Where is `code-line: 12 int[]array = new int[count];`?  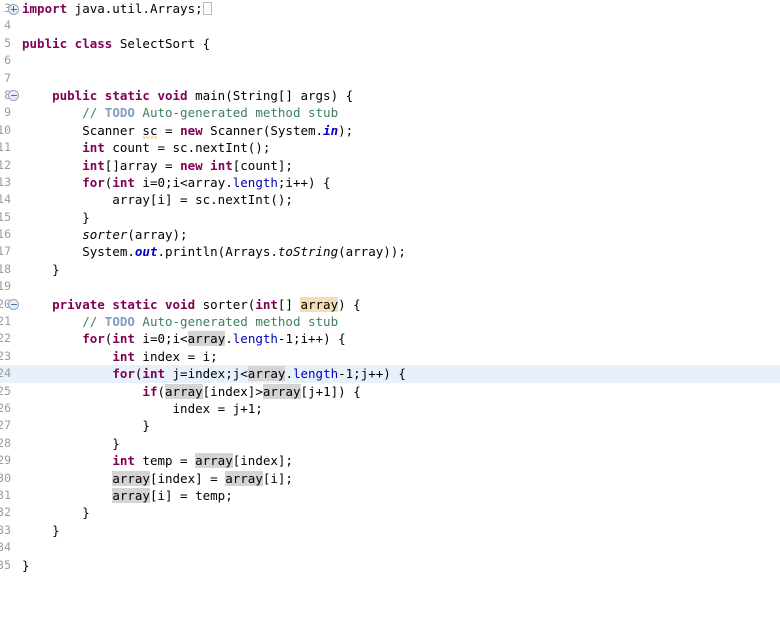
code-line: 12 int[]array = new int[count]; is located at coordinates (390, 165).